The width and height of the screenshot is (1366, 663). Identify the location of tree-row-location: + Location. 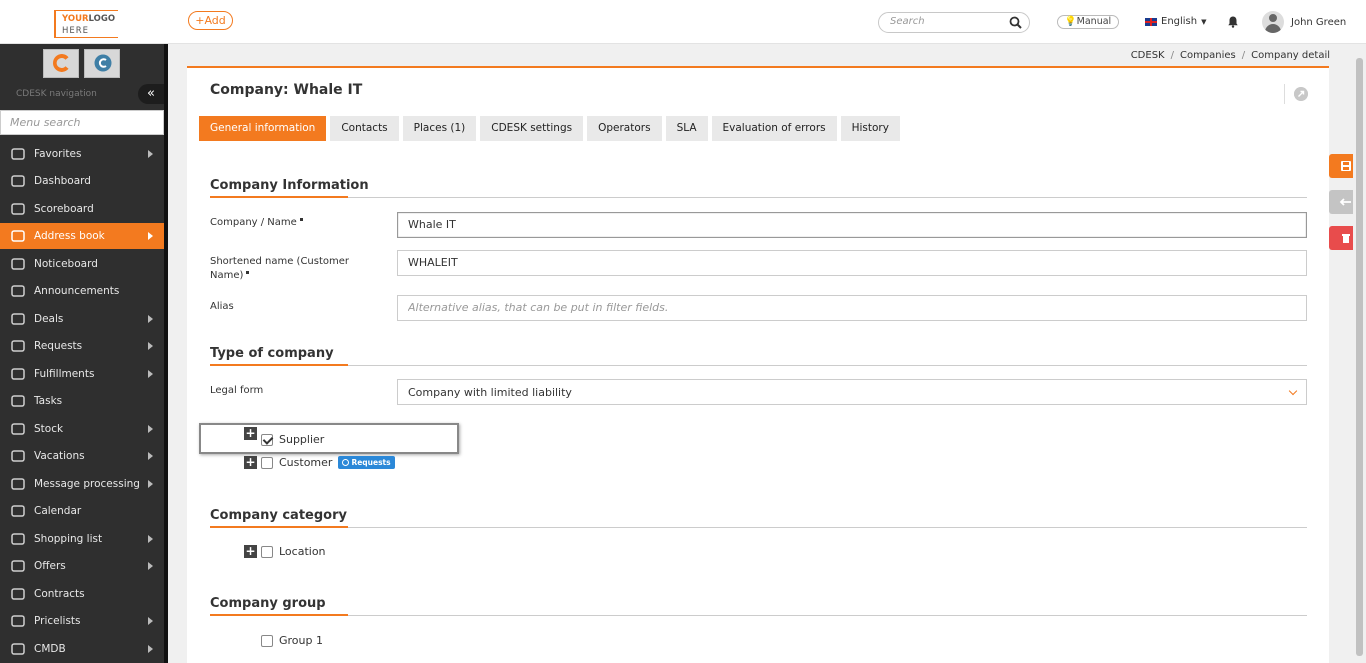
(285, 551).